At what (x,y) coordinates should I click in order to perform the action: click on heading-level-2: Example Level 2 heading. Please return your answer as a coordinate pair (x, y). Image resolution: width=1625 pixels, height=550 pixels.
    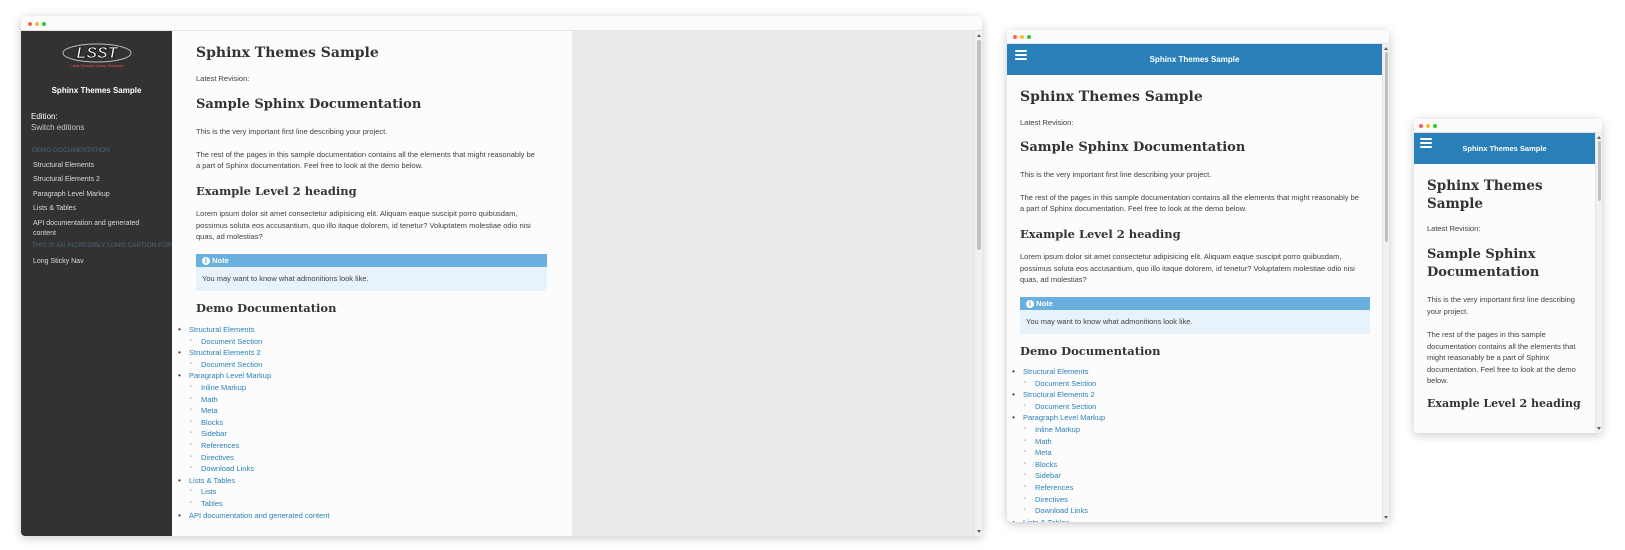
    Looking at the image, I should click on (1504, 403).